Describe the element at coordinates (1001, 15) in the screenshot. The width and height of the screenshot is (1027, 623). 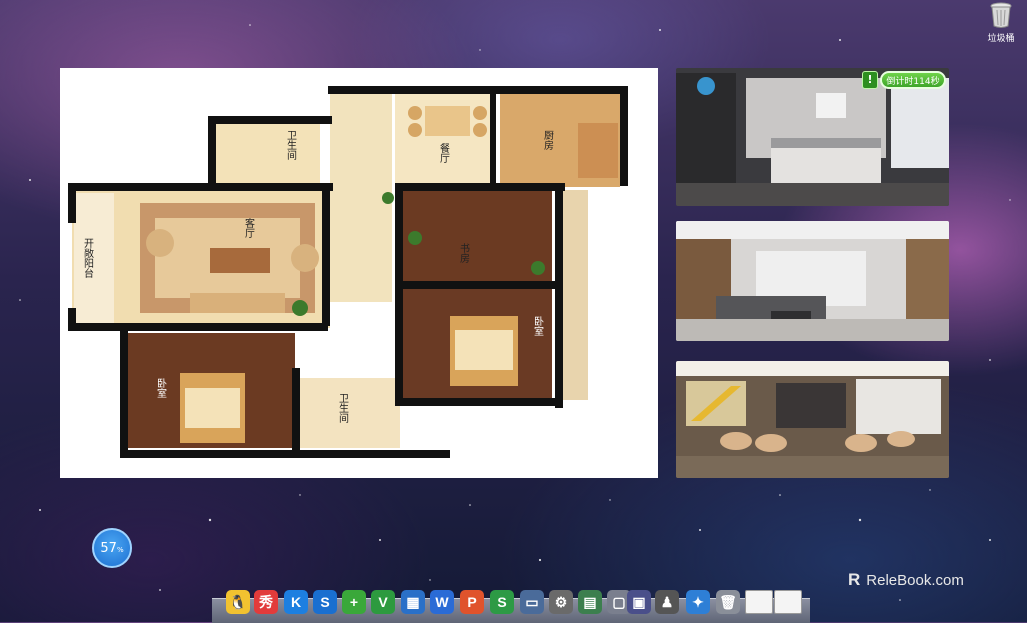
I see `trash-icon` at that location.